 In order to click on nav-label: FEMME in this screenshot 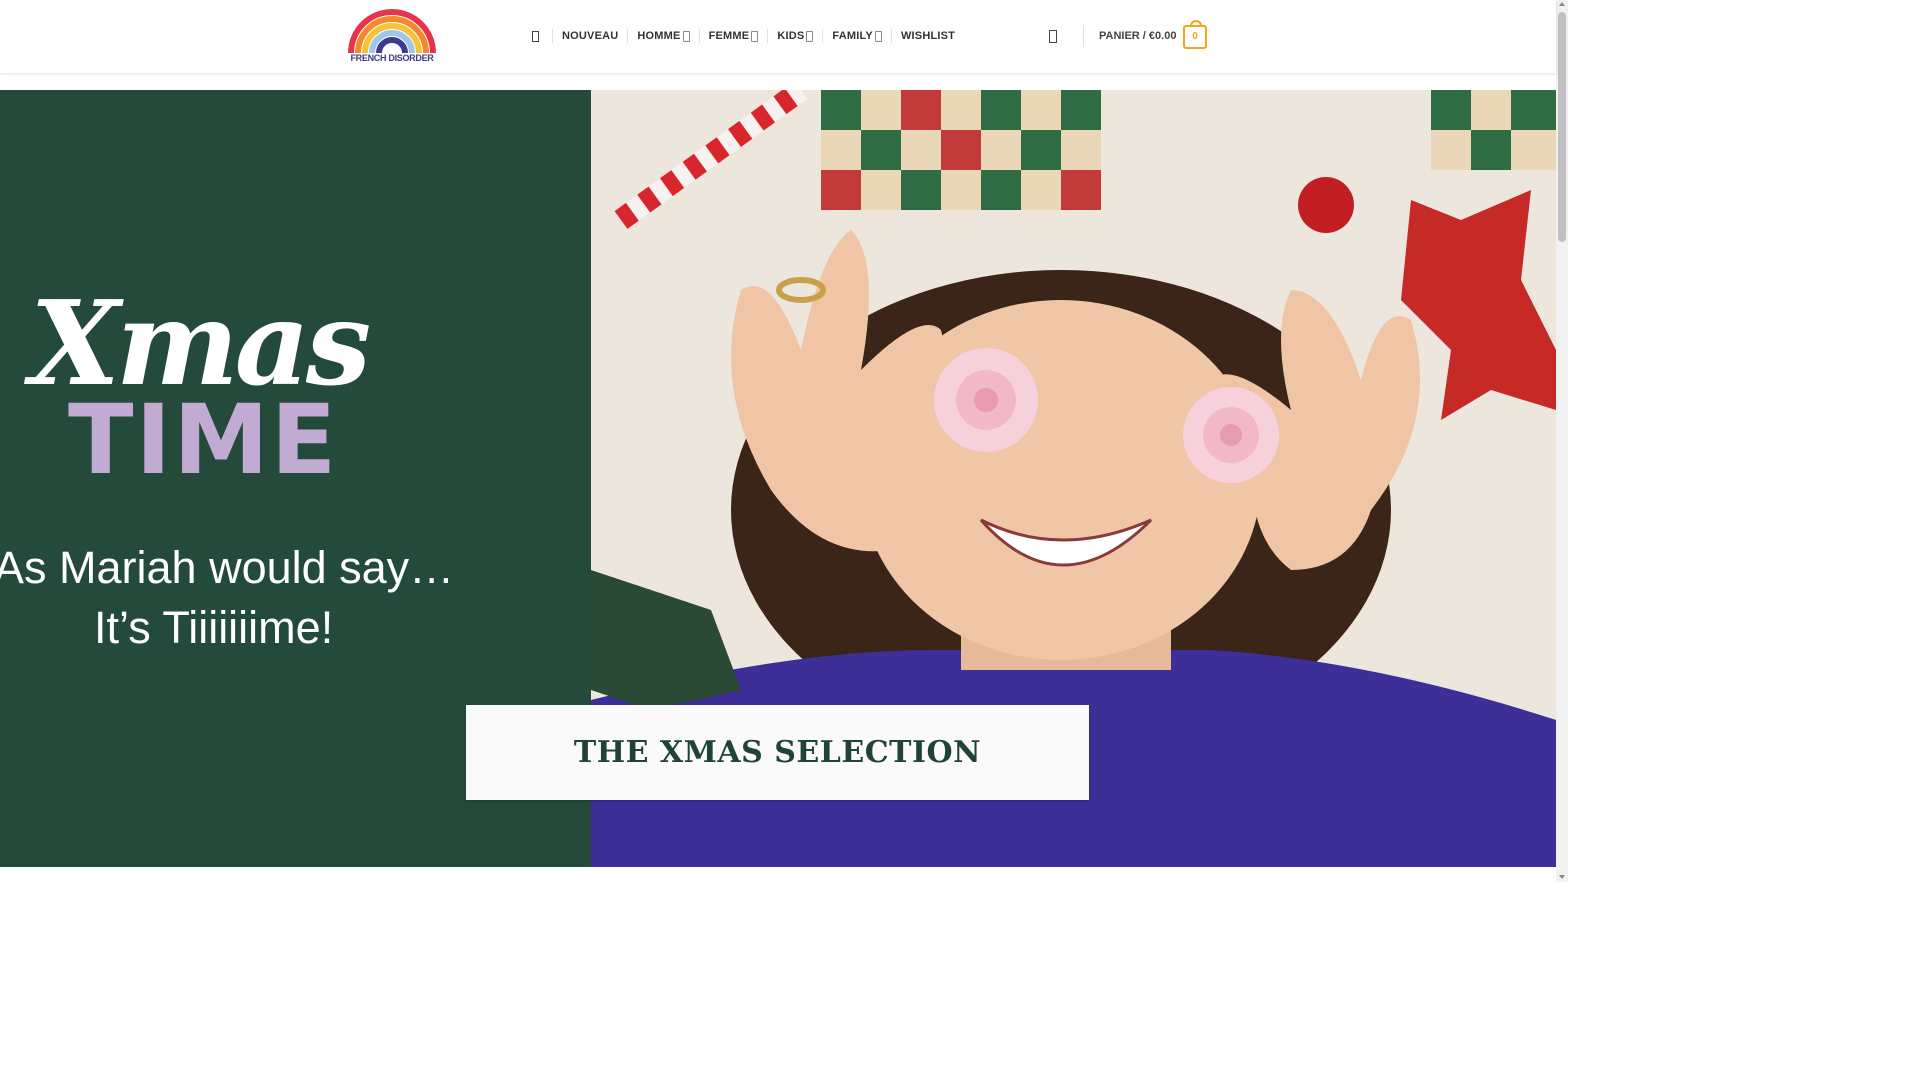, I will do `click(729, 36)`.